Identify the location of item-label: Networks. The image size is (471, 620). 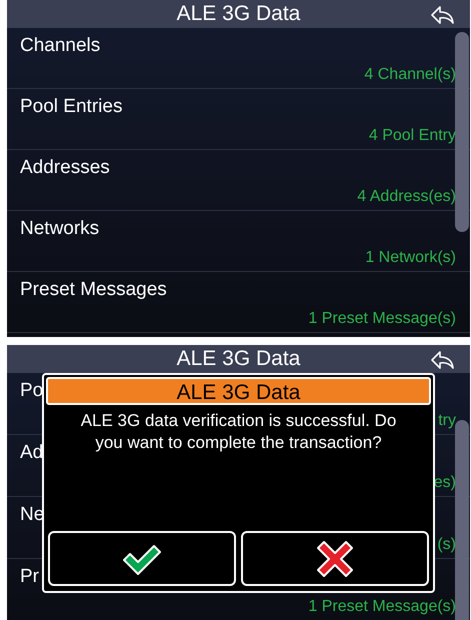
(60, 229).